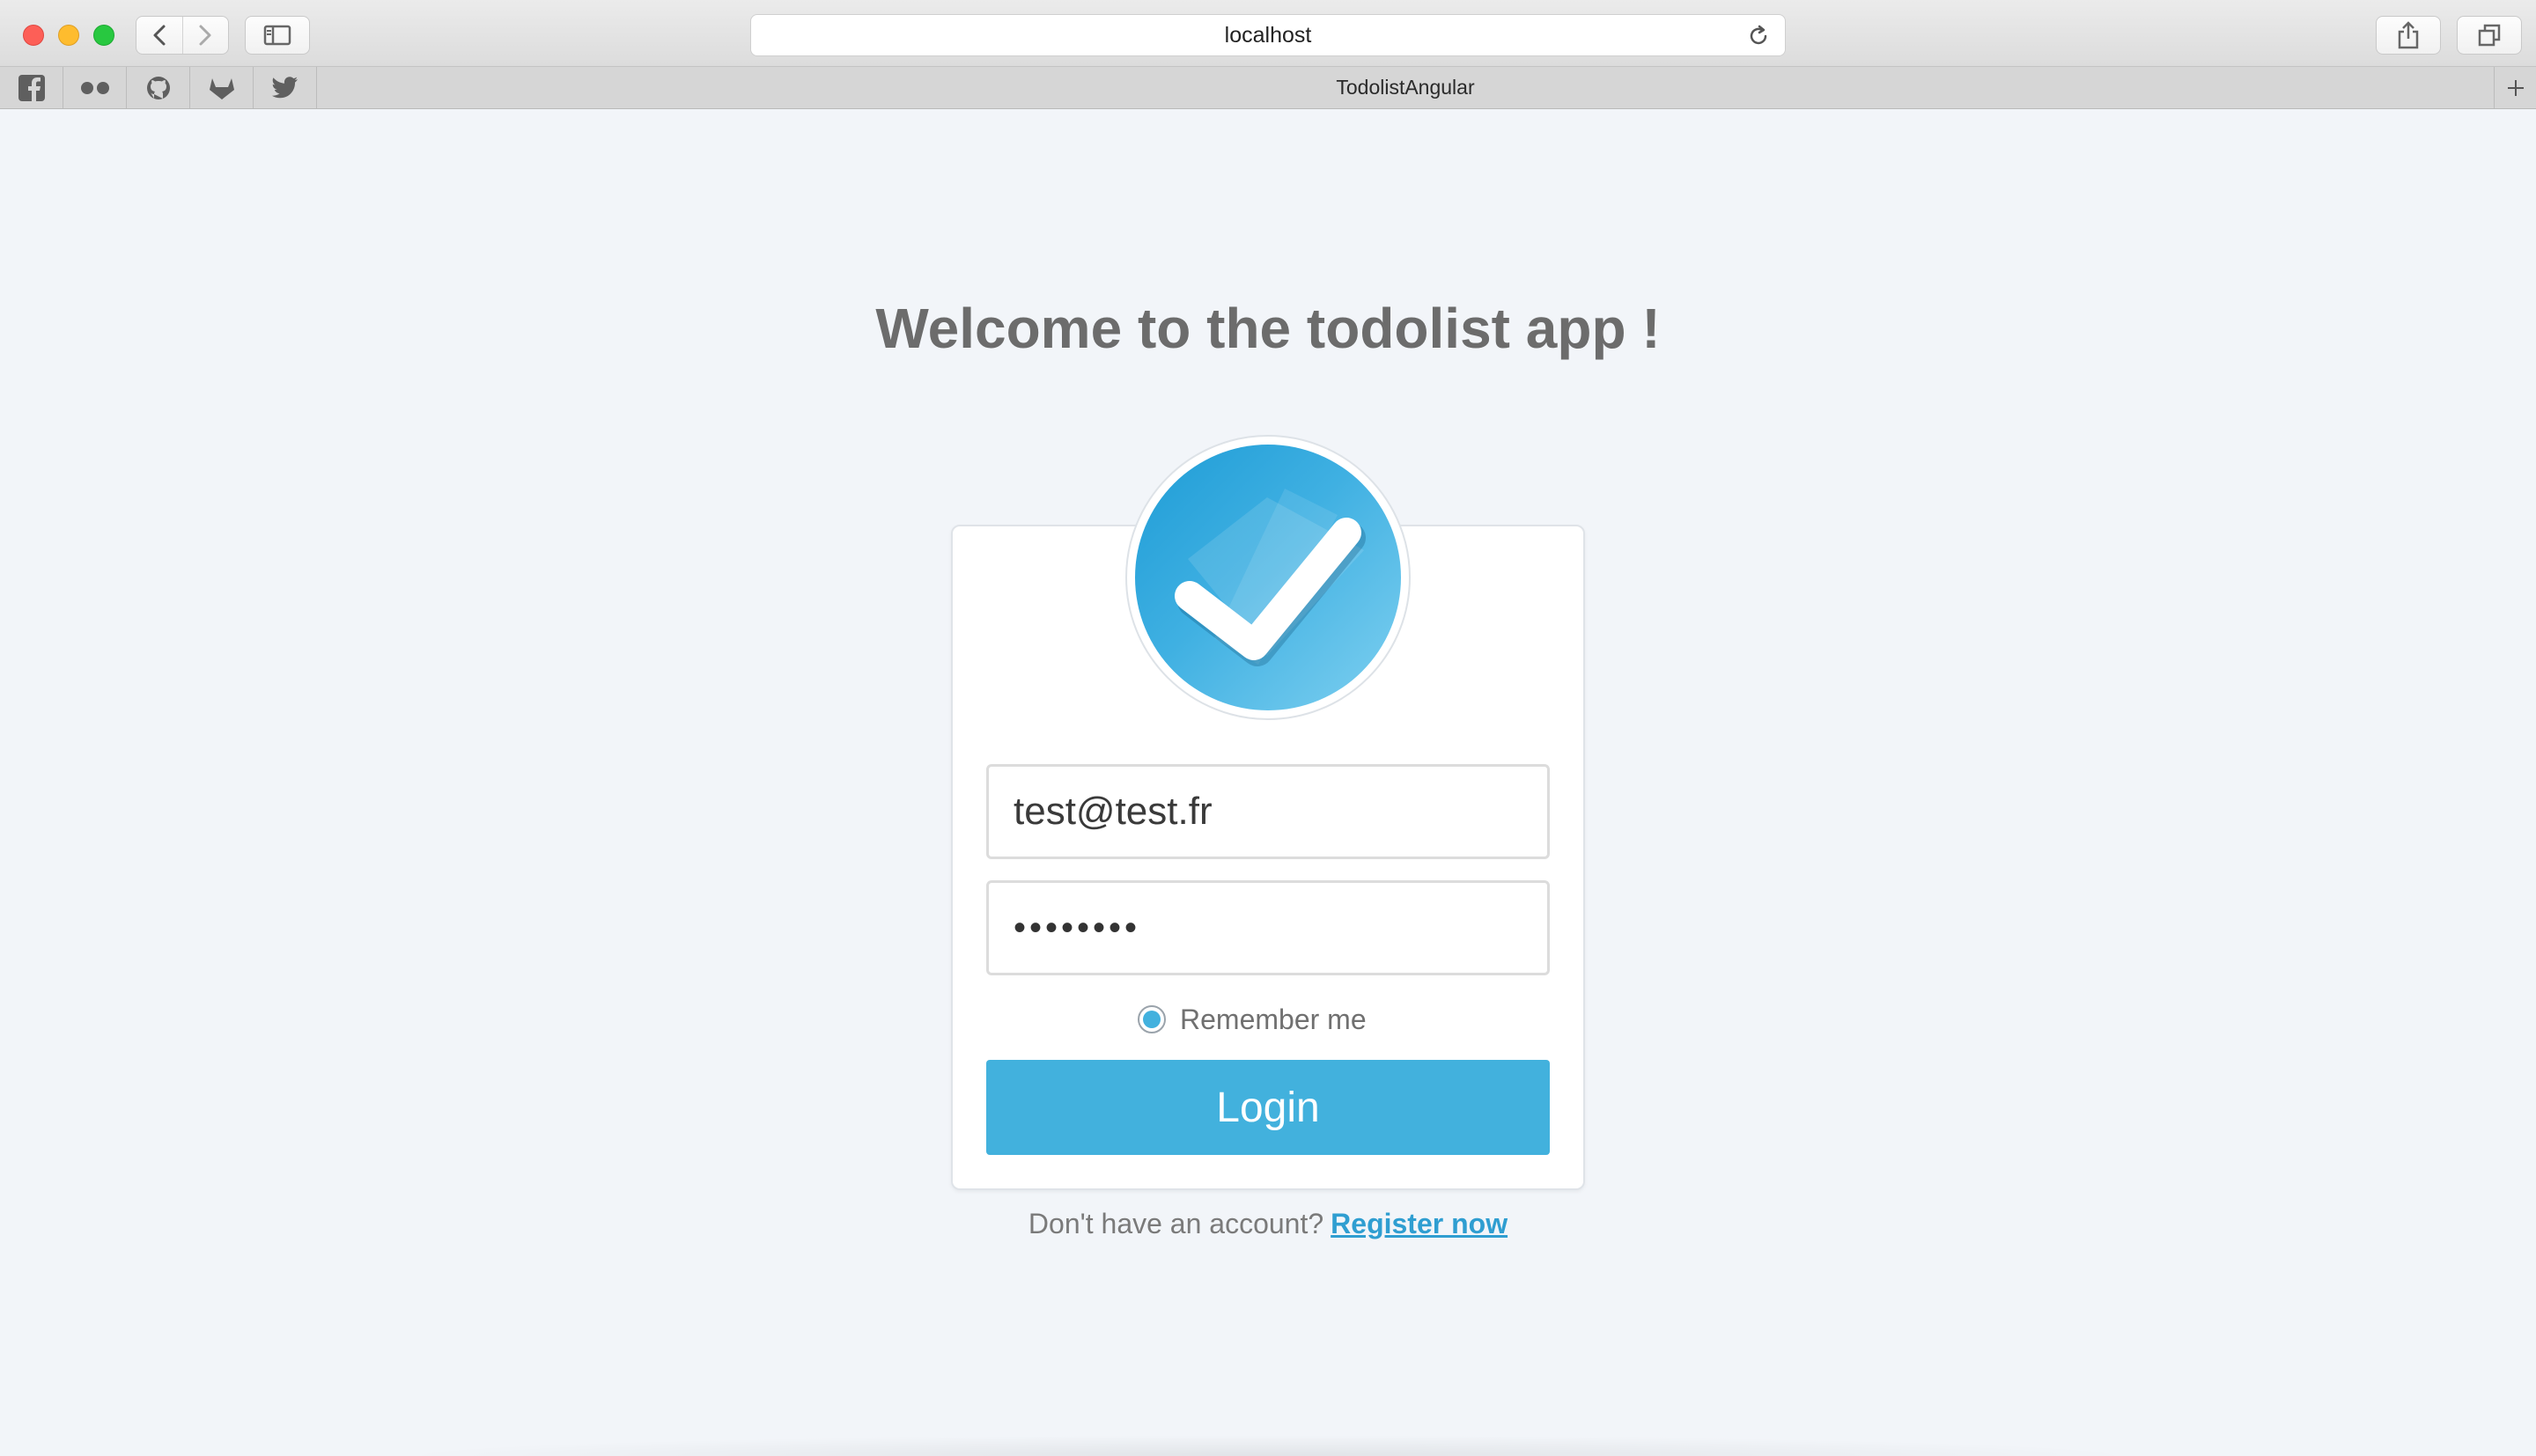 The height and width of the screenshot is (1456, 2536). I want to click on close-window-button, so click(33, 35).